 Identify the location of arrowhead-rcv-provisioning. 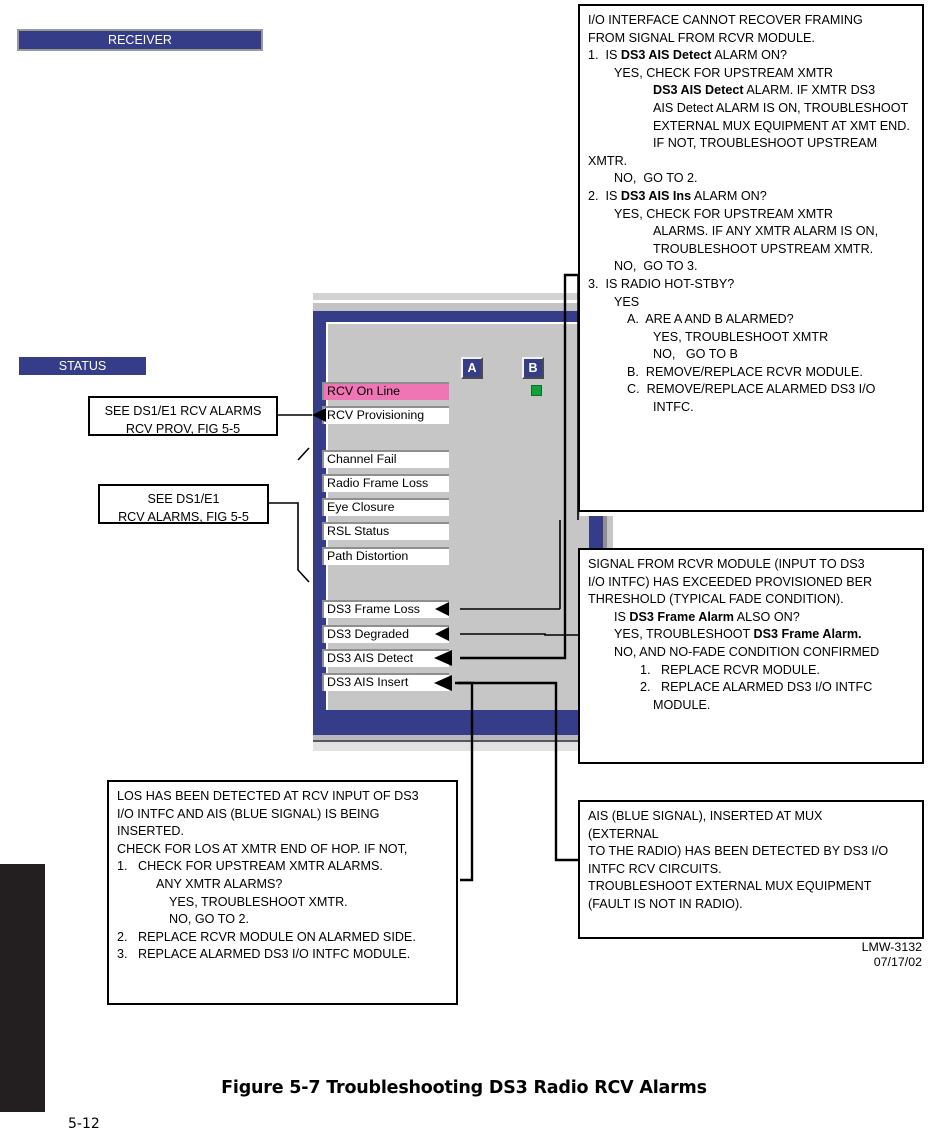
(319, 415).